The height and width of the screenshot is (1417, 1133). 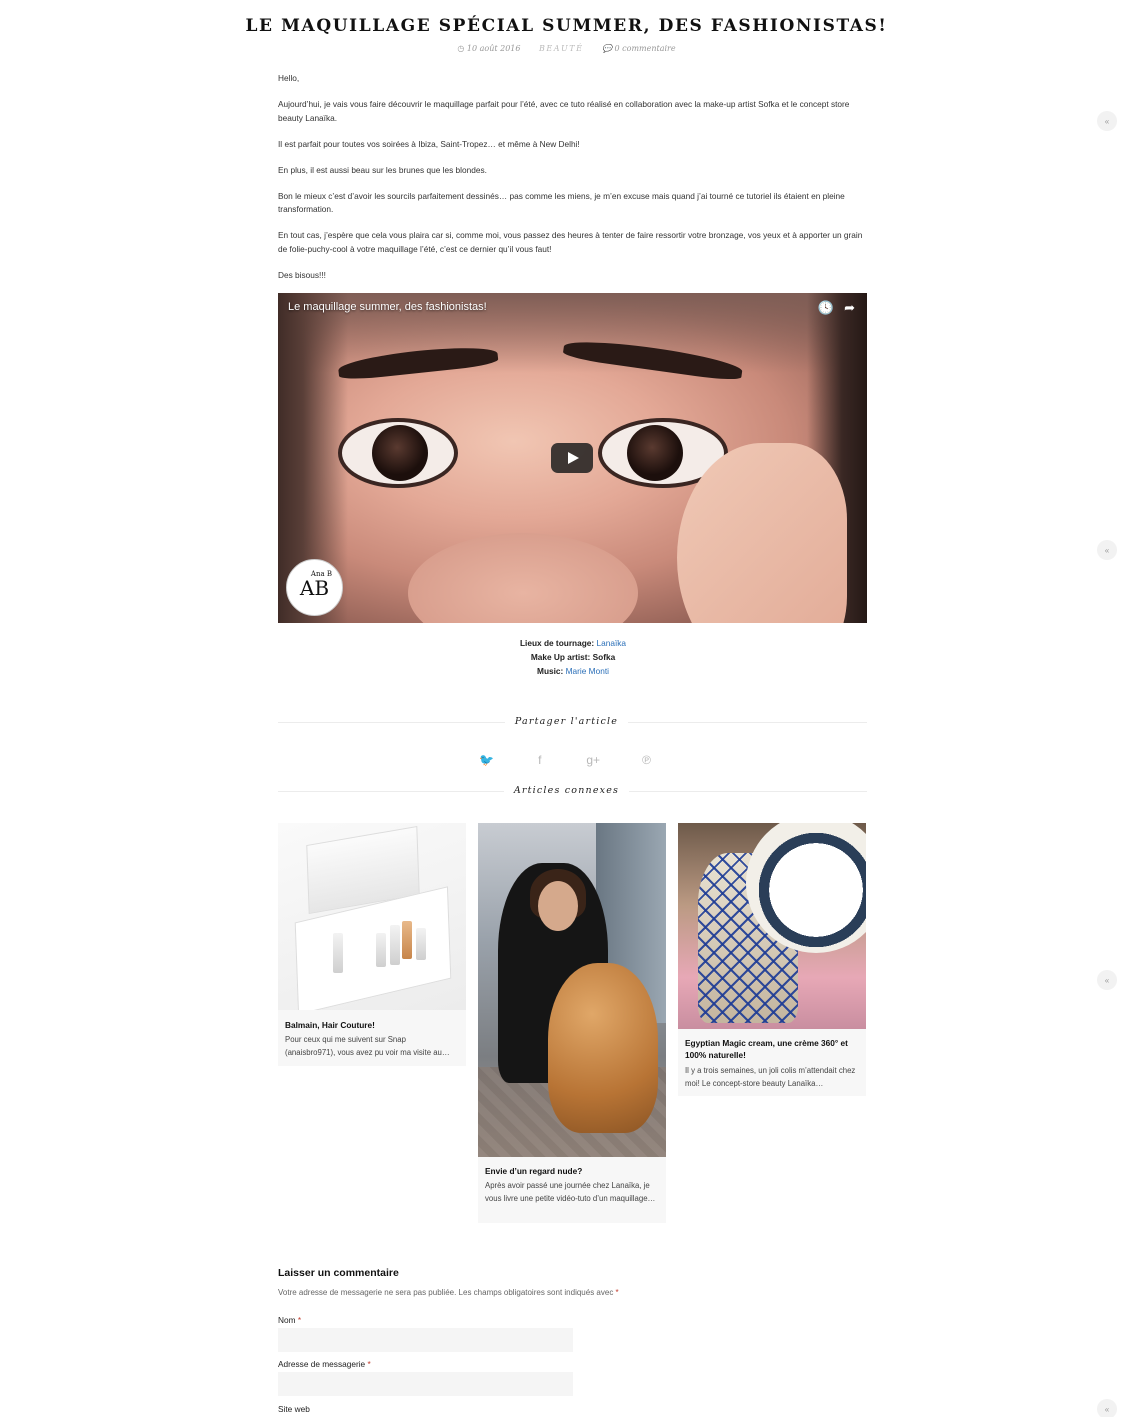 I want to click on related-article-title: Balmain, Hair Couture!, so click(x=372, y=1025).